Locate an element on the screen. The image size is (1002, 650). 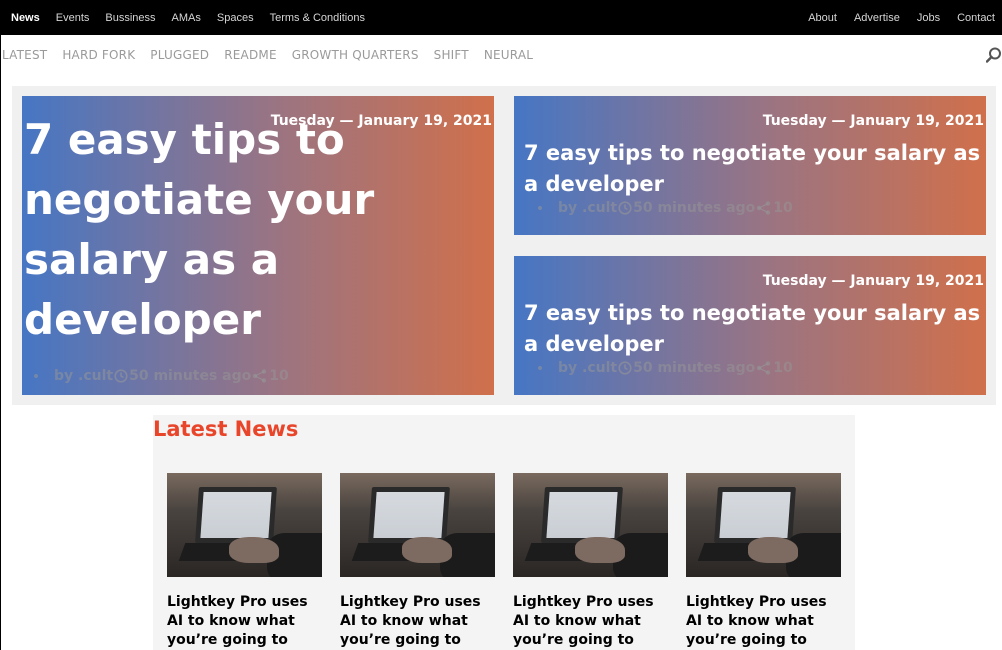
nav-link-amas: AMAs is located at coordinates (186, 18).